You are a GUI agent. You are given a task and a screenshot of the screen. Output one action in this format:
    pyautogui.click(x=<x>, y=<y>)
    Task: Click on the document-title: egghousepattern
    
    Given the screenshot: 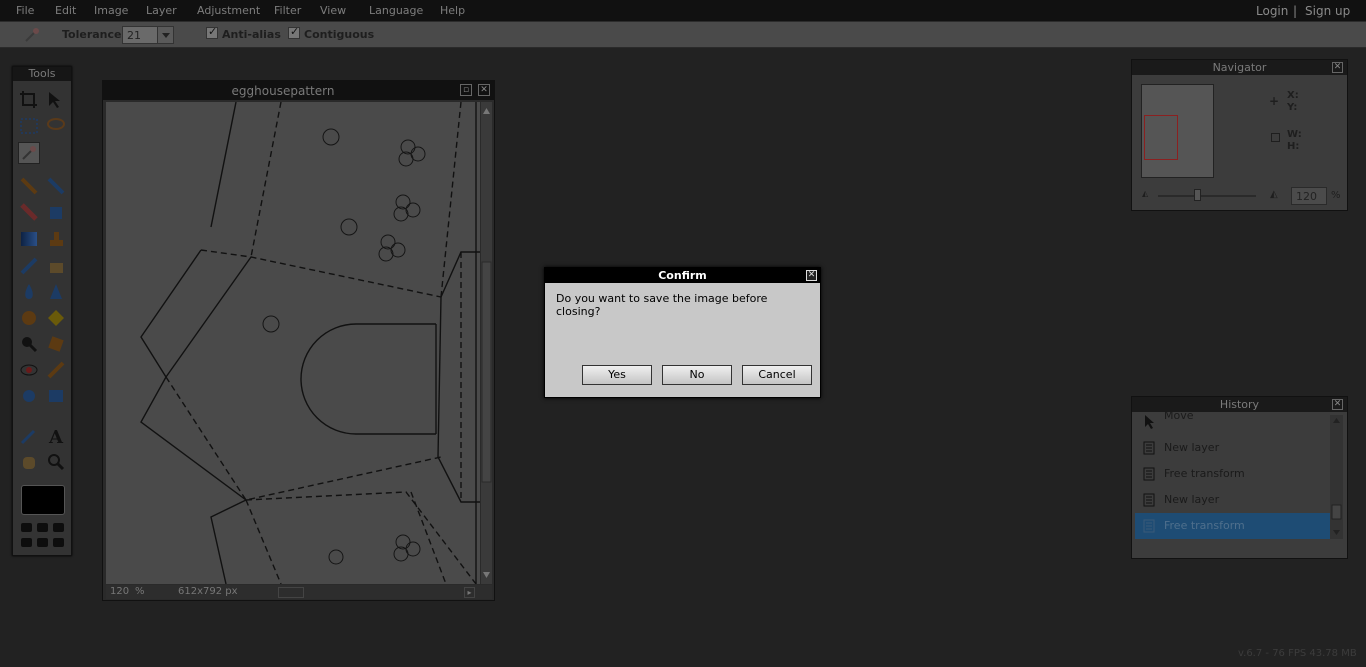 What is the action you would take?
    pyautogui.click(x=283, y=91)
    